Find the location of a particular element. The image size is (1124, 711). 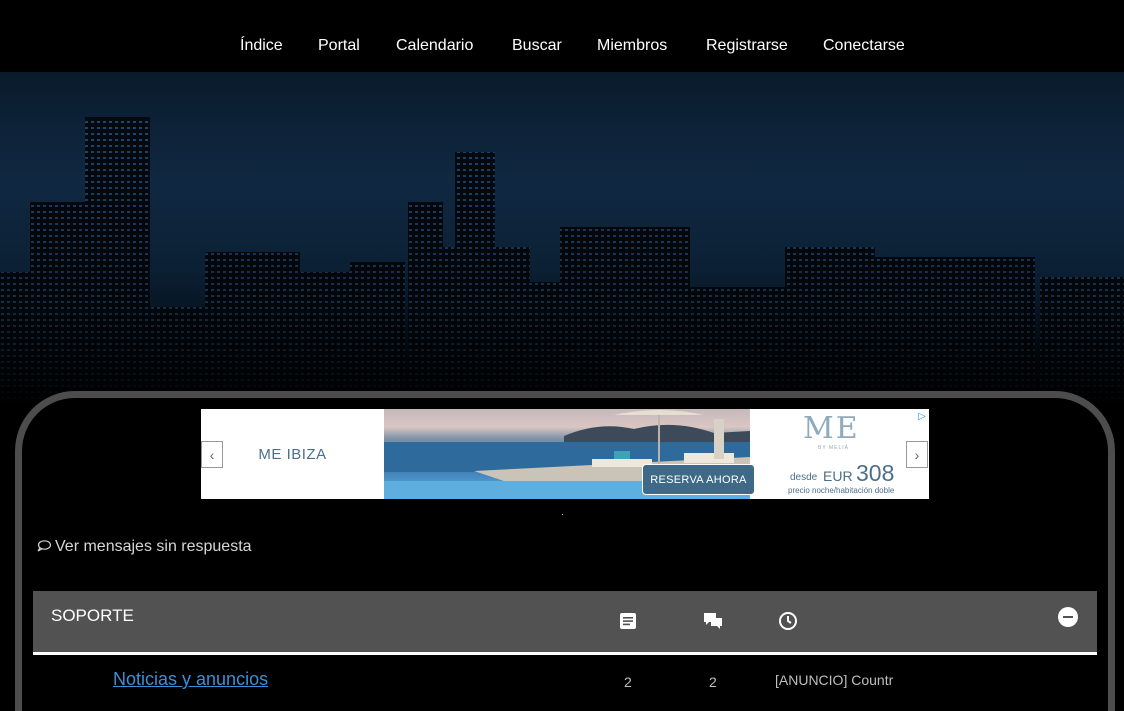

unanswered-label: Ver mensajes sin respuesta is located at coordinates (153, 546).